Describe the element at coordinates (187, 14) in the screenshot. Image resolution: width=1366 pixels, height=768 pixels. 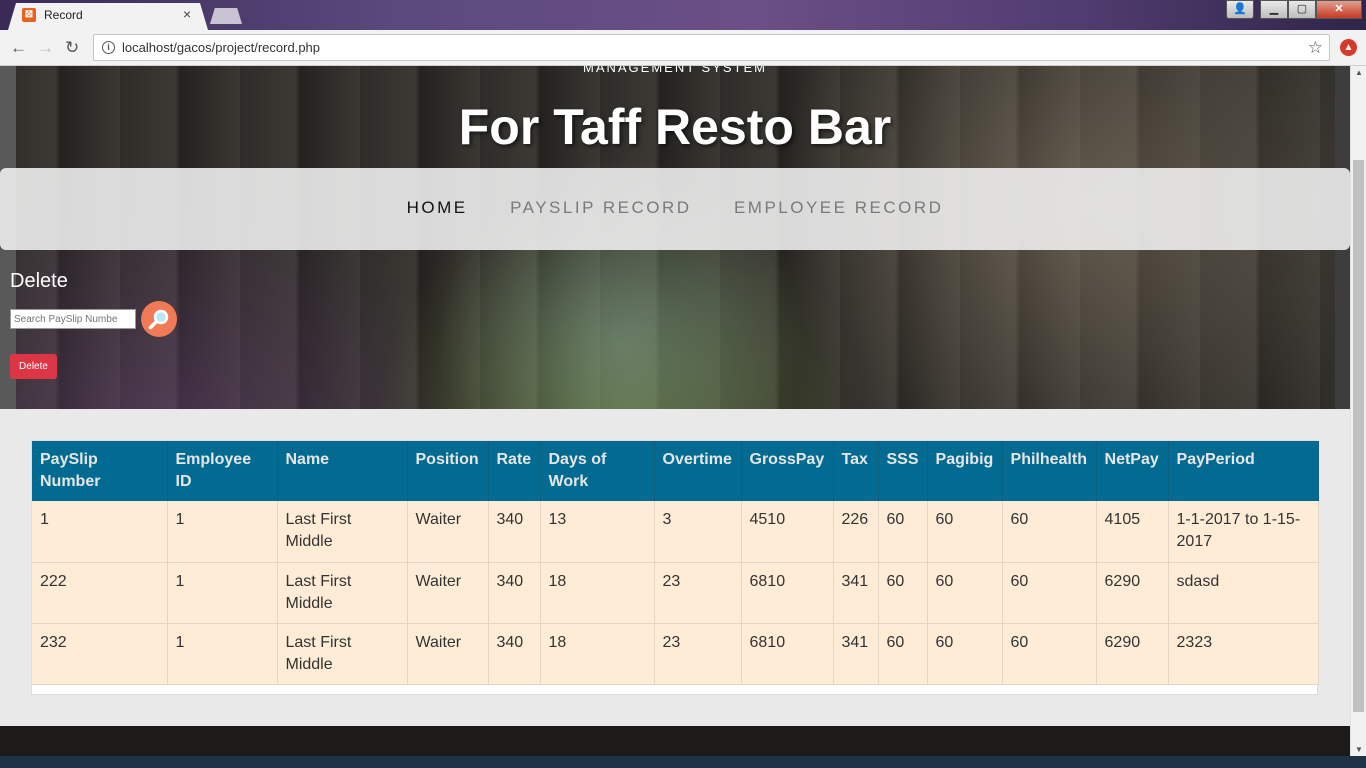
I see `tab-close-icon: ×` at that location.